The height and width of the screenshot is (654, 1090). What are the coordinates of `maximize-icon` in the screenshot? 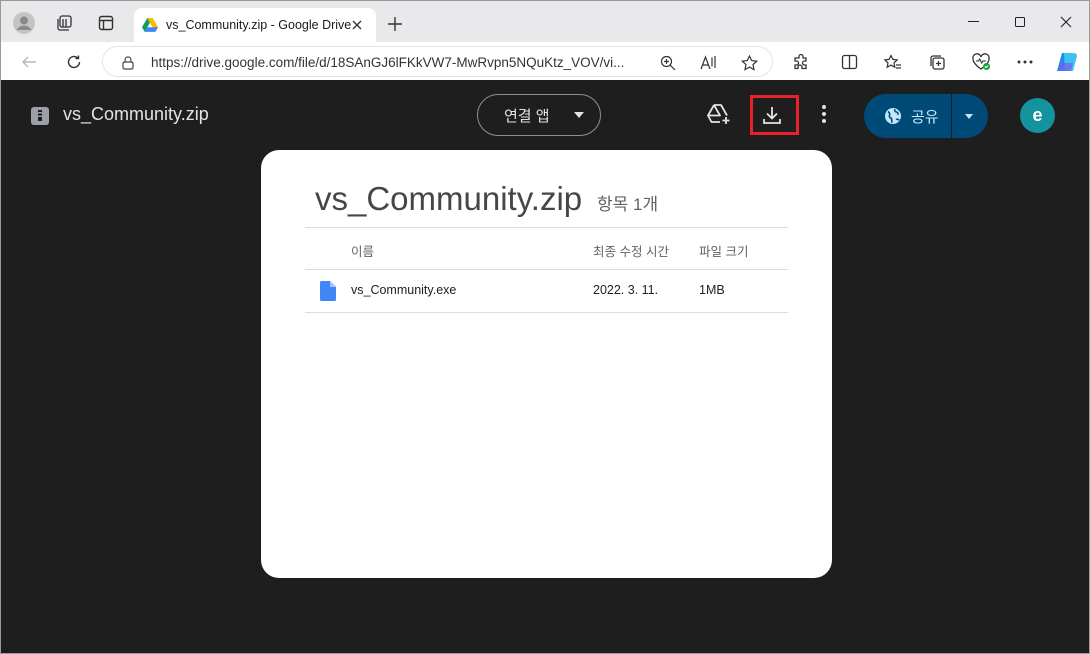 It's located at (1020, 22).